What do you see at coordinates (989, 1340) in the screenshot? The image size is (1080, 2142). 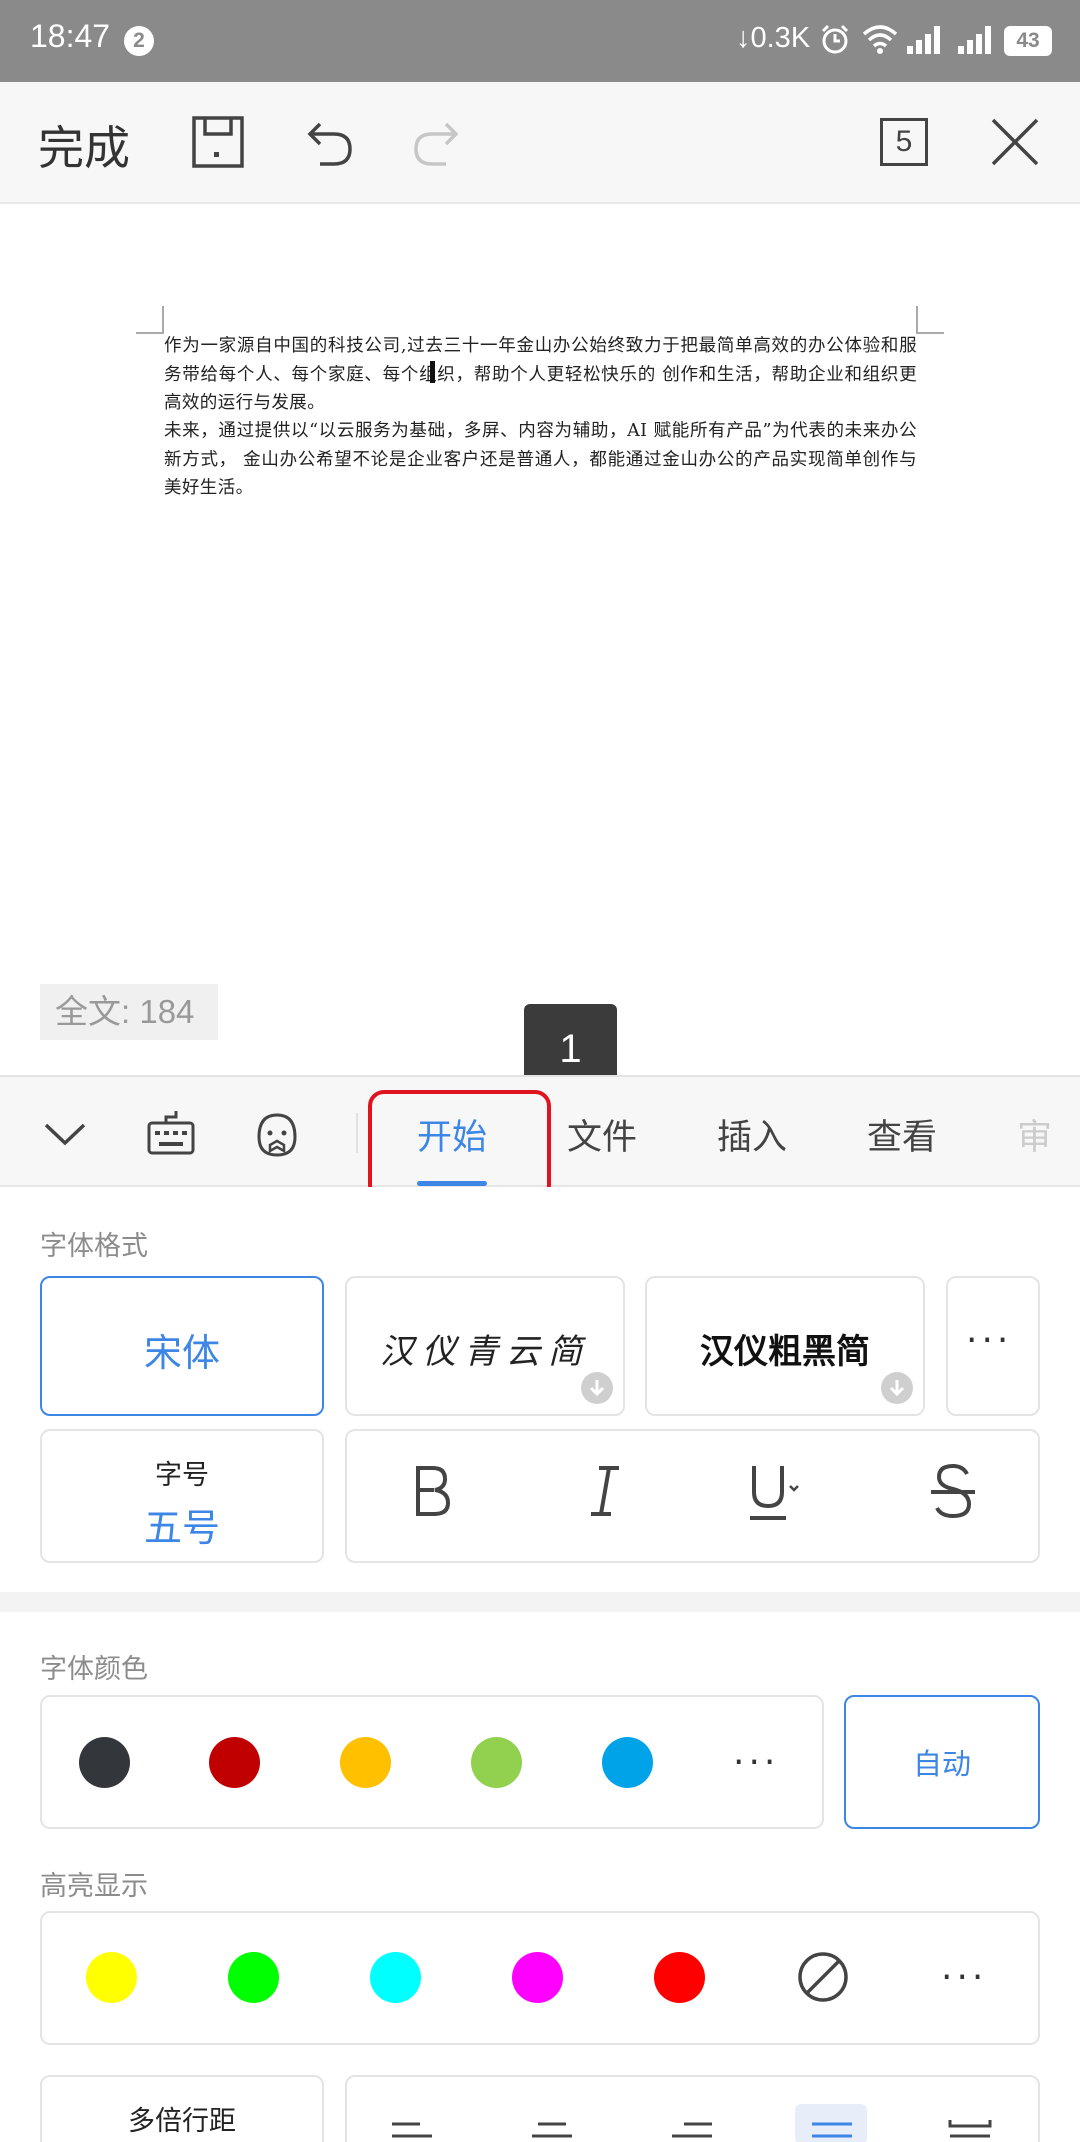 I see `more-icon: ···` at bounding box center [989, 1340].